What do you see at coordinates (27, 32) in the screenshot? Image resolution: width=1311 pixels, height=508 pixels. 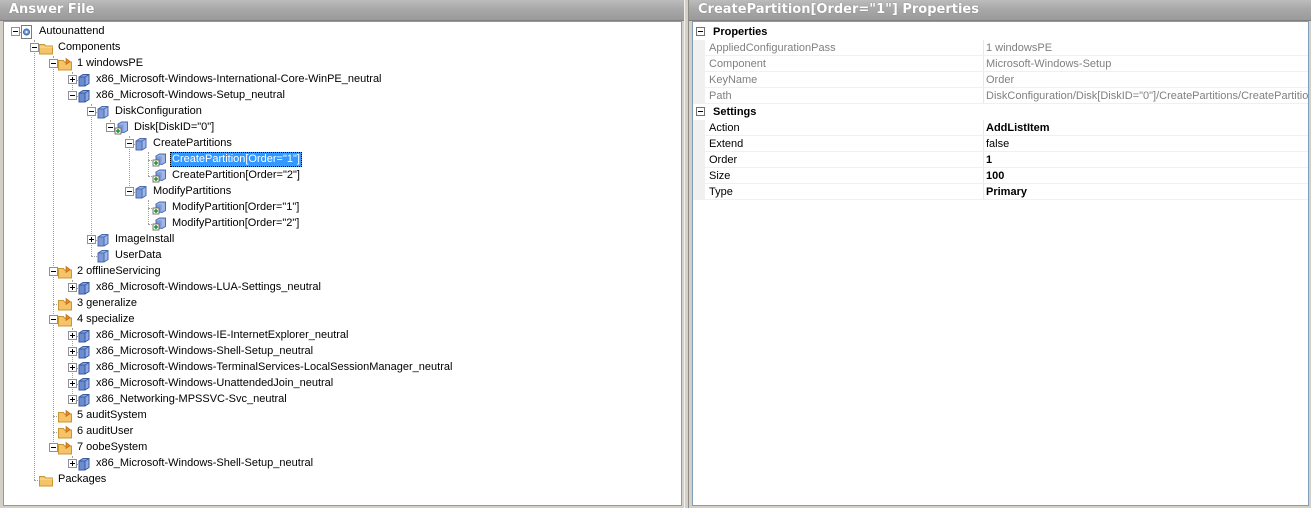 I see `answer-file-icon` at bounding box center [27, 32].